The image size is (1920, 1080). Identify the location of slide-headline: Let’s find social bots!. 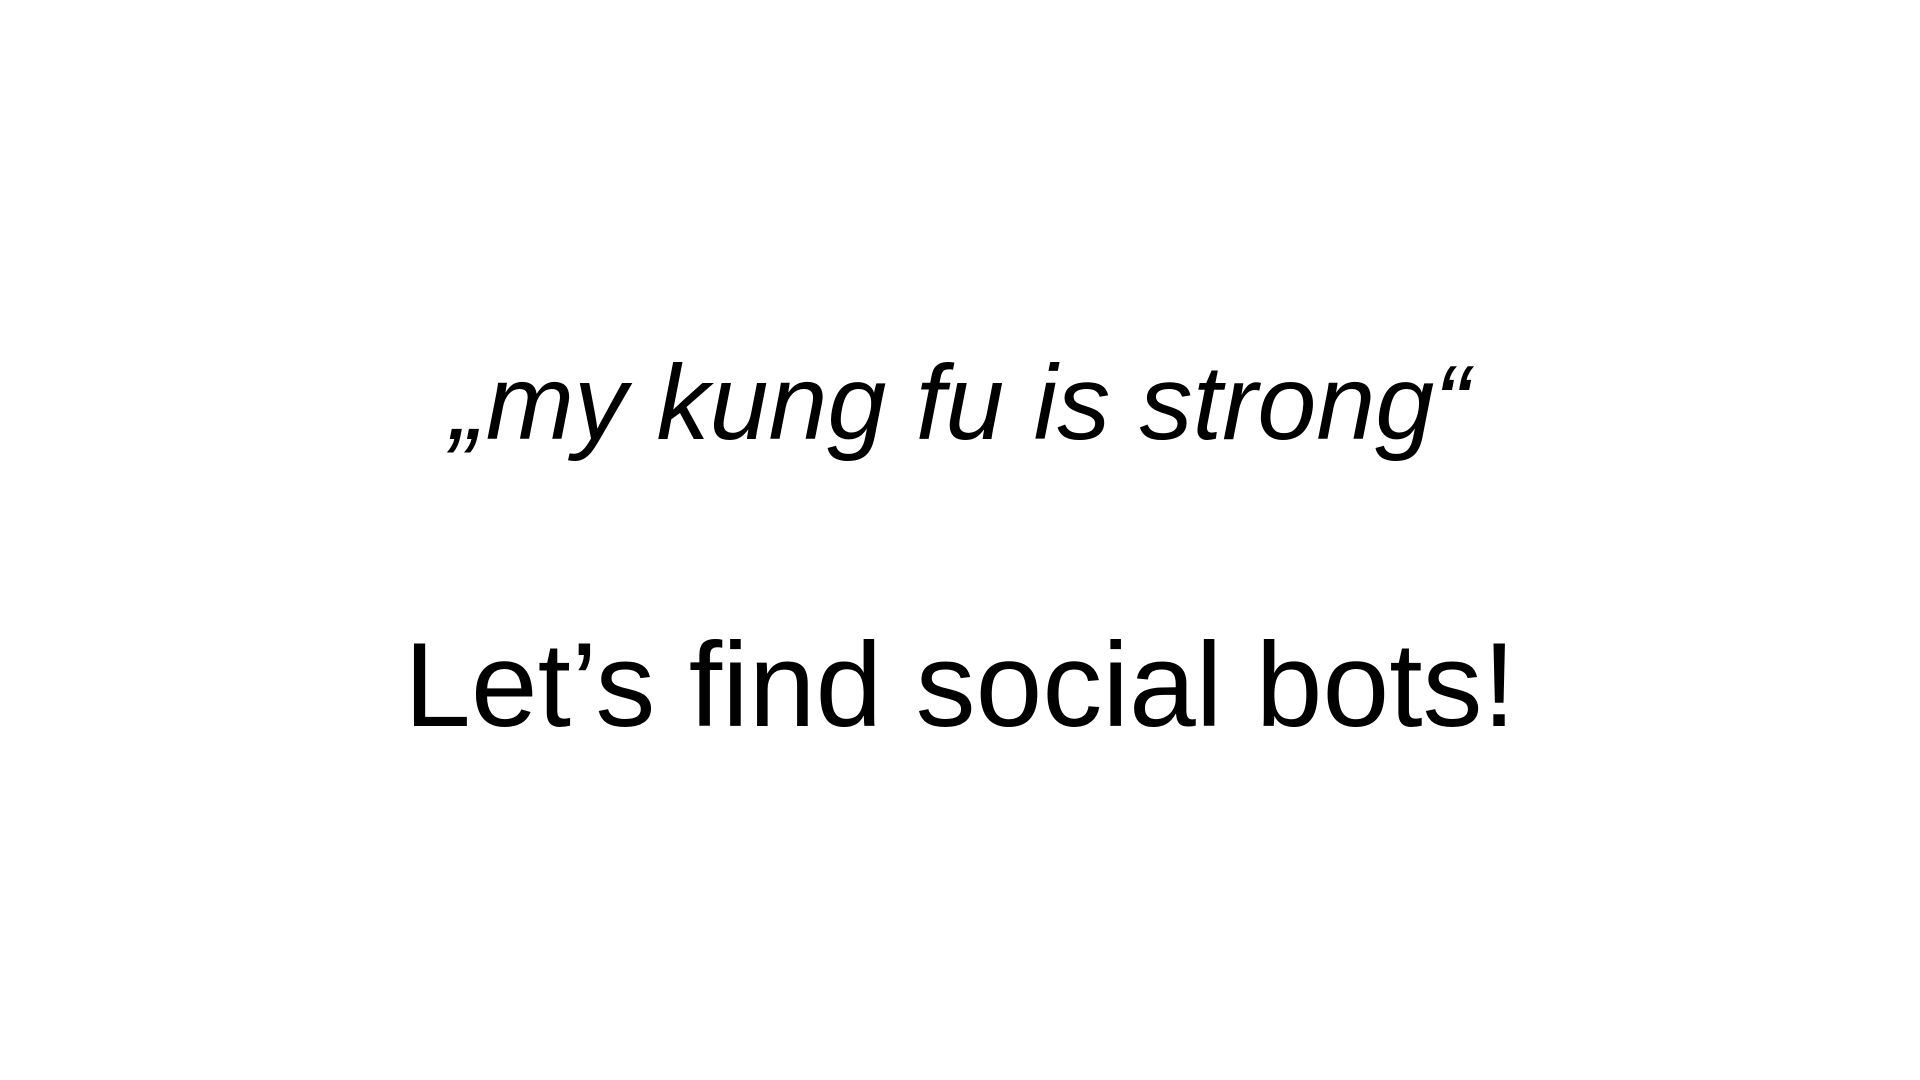
(960, 685).